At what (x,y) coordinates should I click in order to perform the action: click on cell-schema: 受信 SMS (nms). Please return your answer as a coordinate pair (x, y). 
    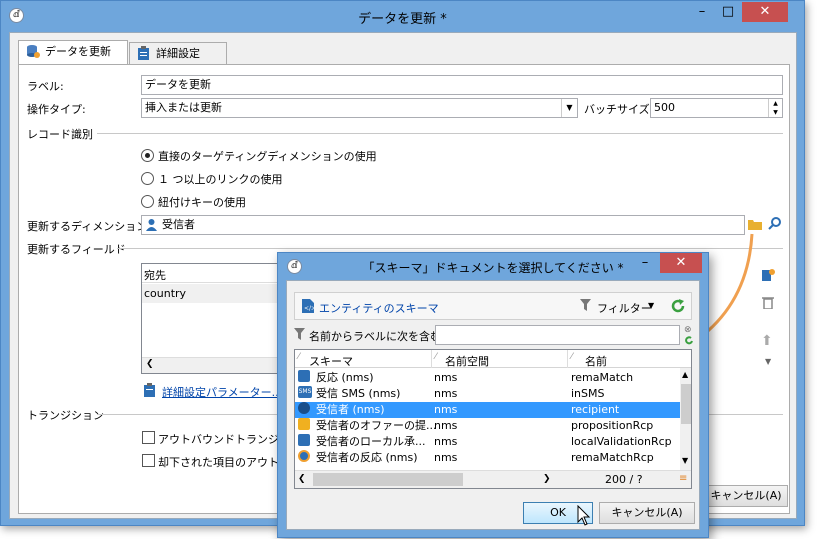
    Looking at the image, I should click on (358, 393).